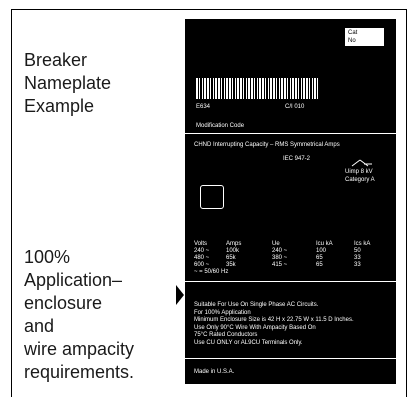 Image resolution: width=418 pixels, height=397 pixels. Describe the element at coordinates (361, 163) in the screenshot. I see `breaker-symbol-icon` at that location.